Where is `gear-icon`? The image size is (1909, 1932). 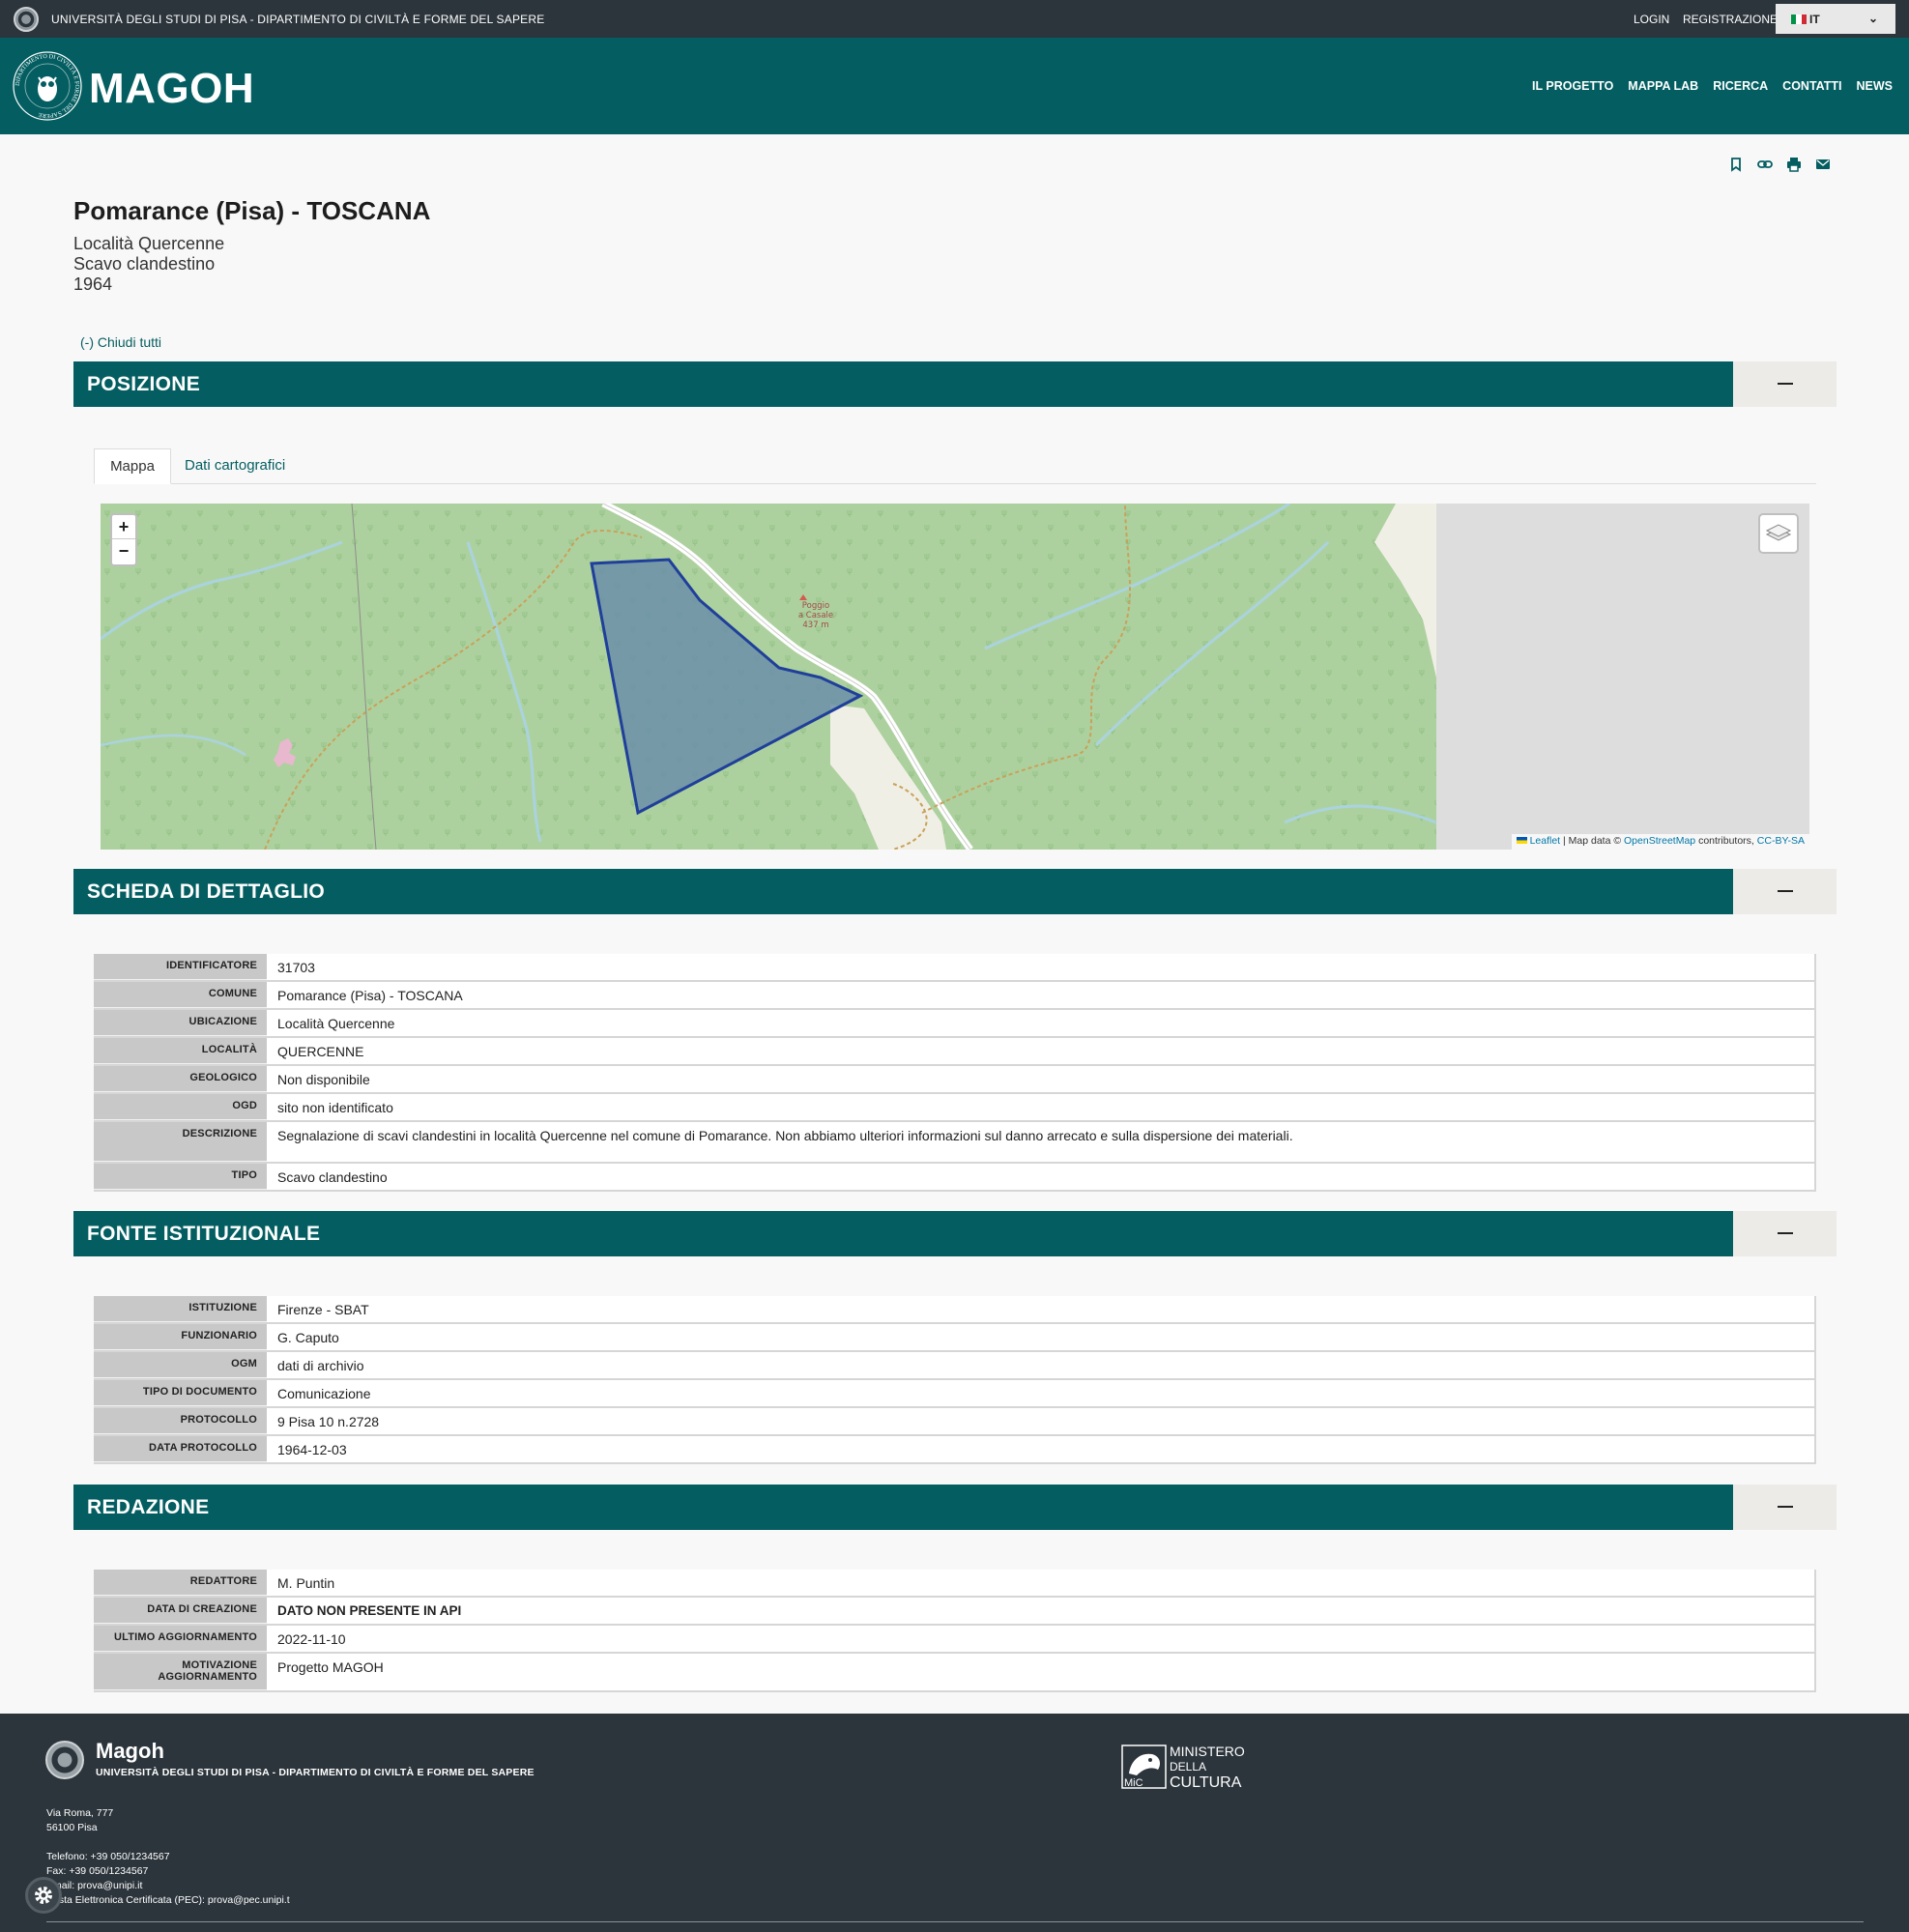
gear-icon is located at coordinates (44, 1895).